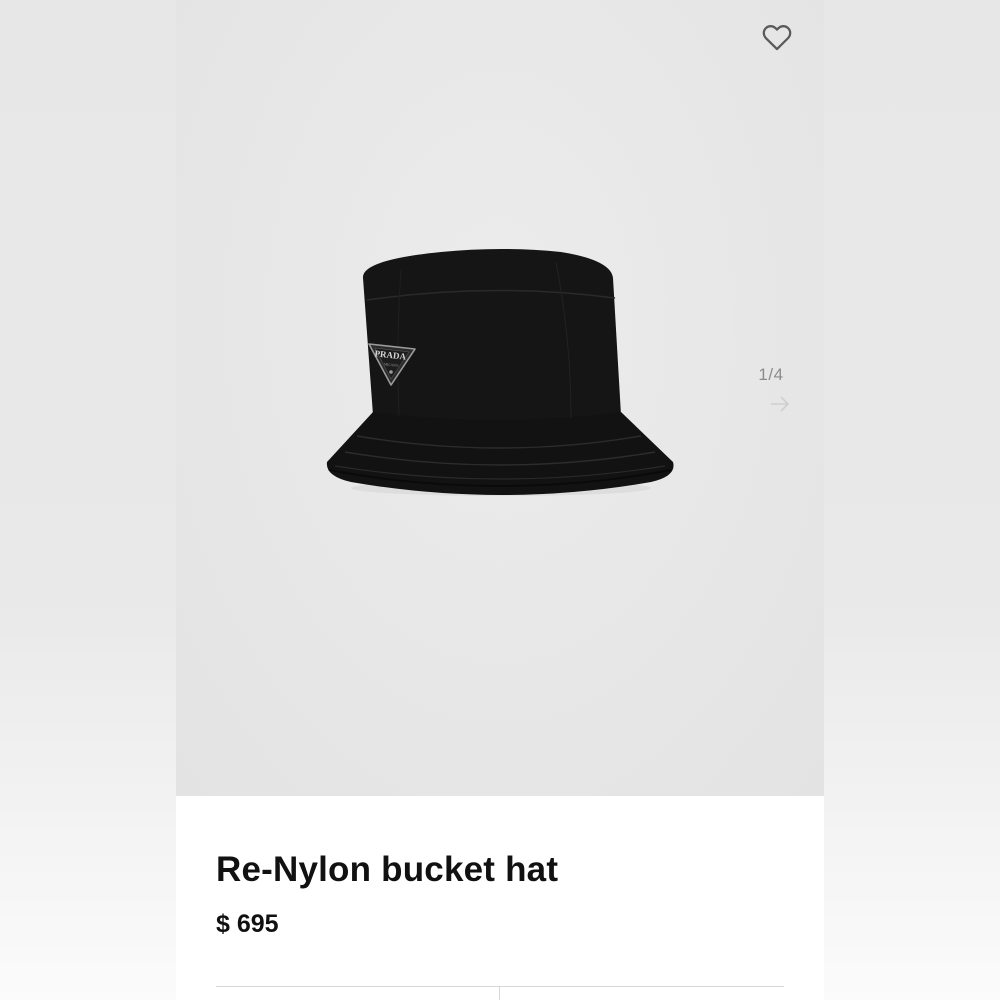 The height and width of the screenshot is (1000, 1000). Describe the element at coordinates (247, 924) in the screenshot. I see `product-price: $ 695` at that location.